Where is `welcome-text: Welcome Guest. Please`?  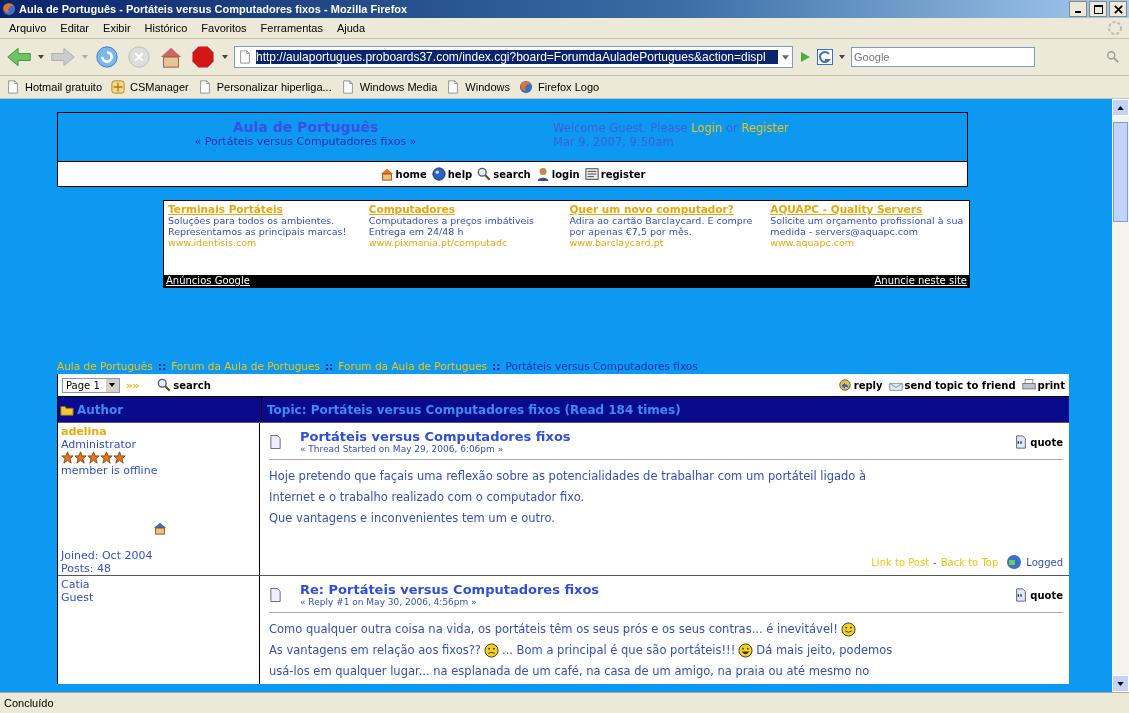 welcome-text: Welcome Guest. Please is located at coordinates (620, 128).